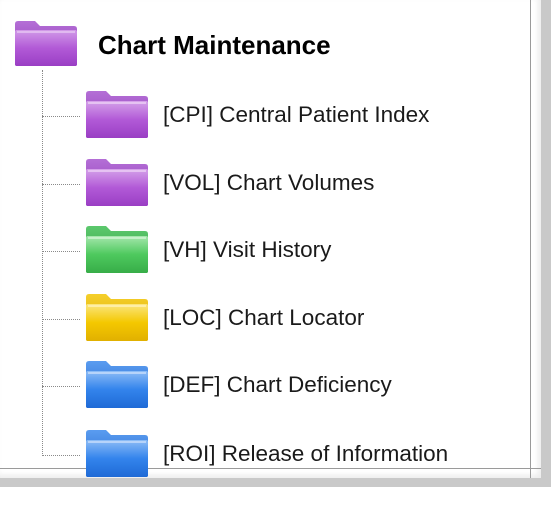 This screenshot has height=515, width=551. What do you see at coordinates (268, 183) in the screenshot?
I see `tree-item-label: [VOL] Chart Volumes` at bounding box center [268, 183].